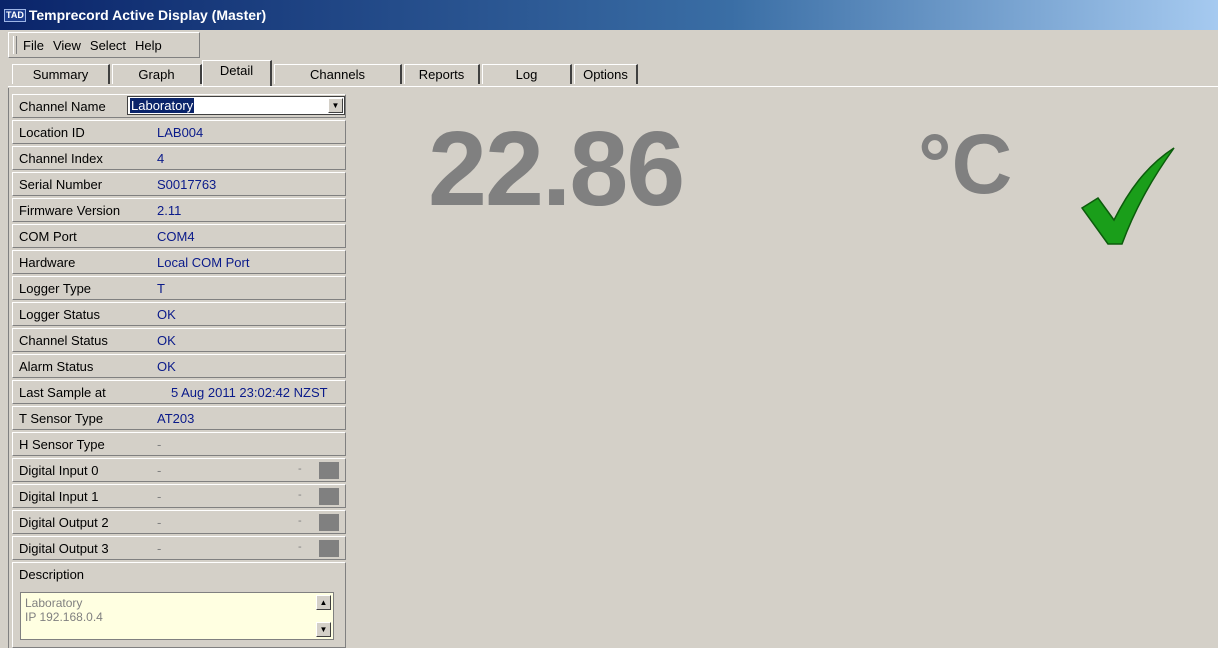 The height and width of the screenshot is (648, 1218). I want to click on field-label: H Sensor Type, so click(62, 444).